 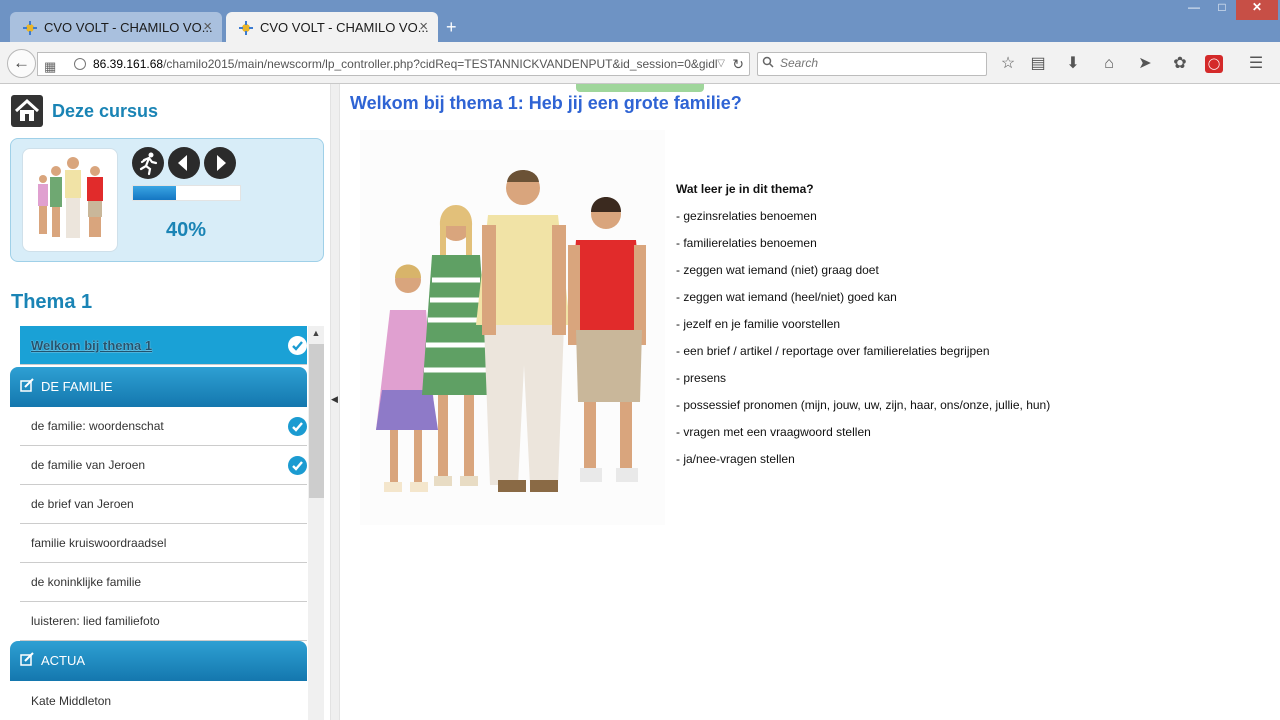 What do you see at coordinates (163, 621) in the screenshot?
I see `toc-item-lied-familiefoto: luisteren: lied familiefoto` at bounding box center [163, 621].